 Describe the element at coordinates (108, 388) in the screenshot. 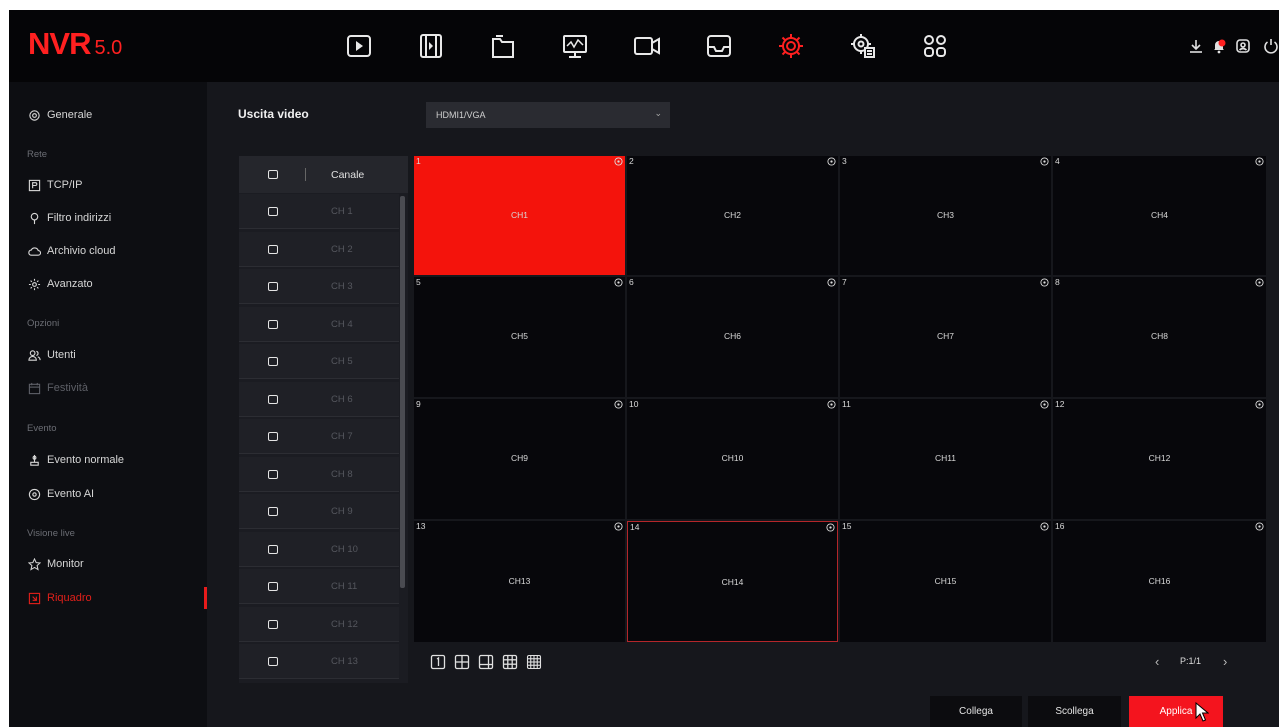

I see `sidebar-item-festivita: Festività` at that location.